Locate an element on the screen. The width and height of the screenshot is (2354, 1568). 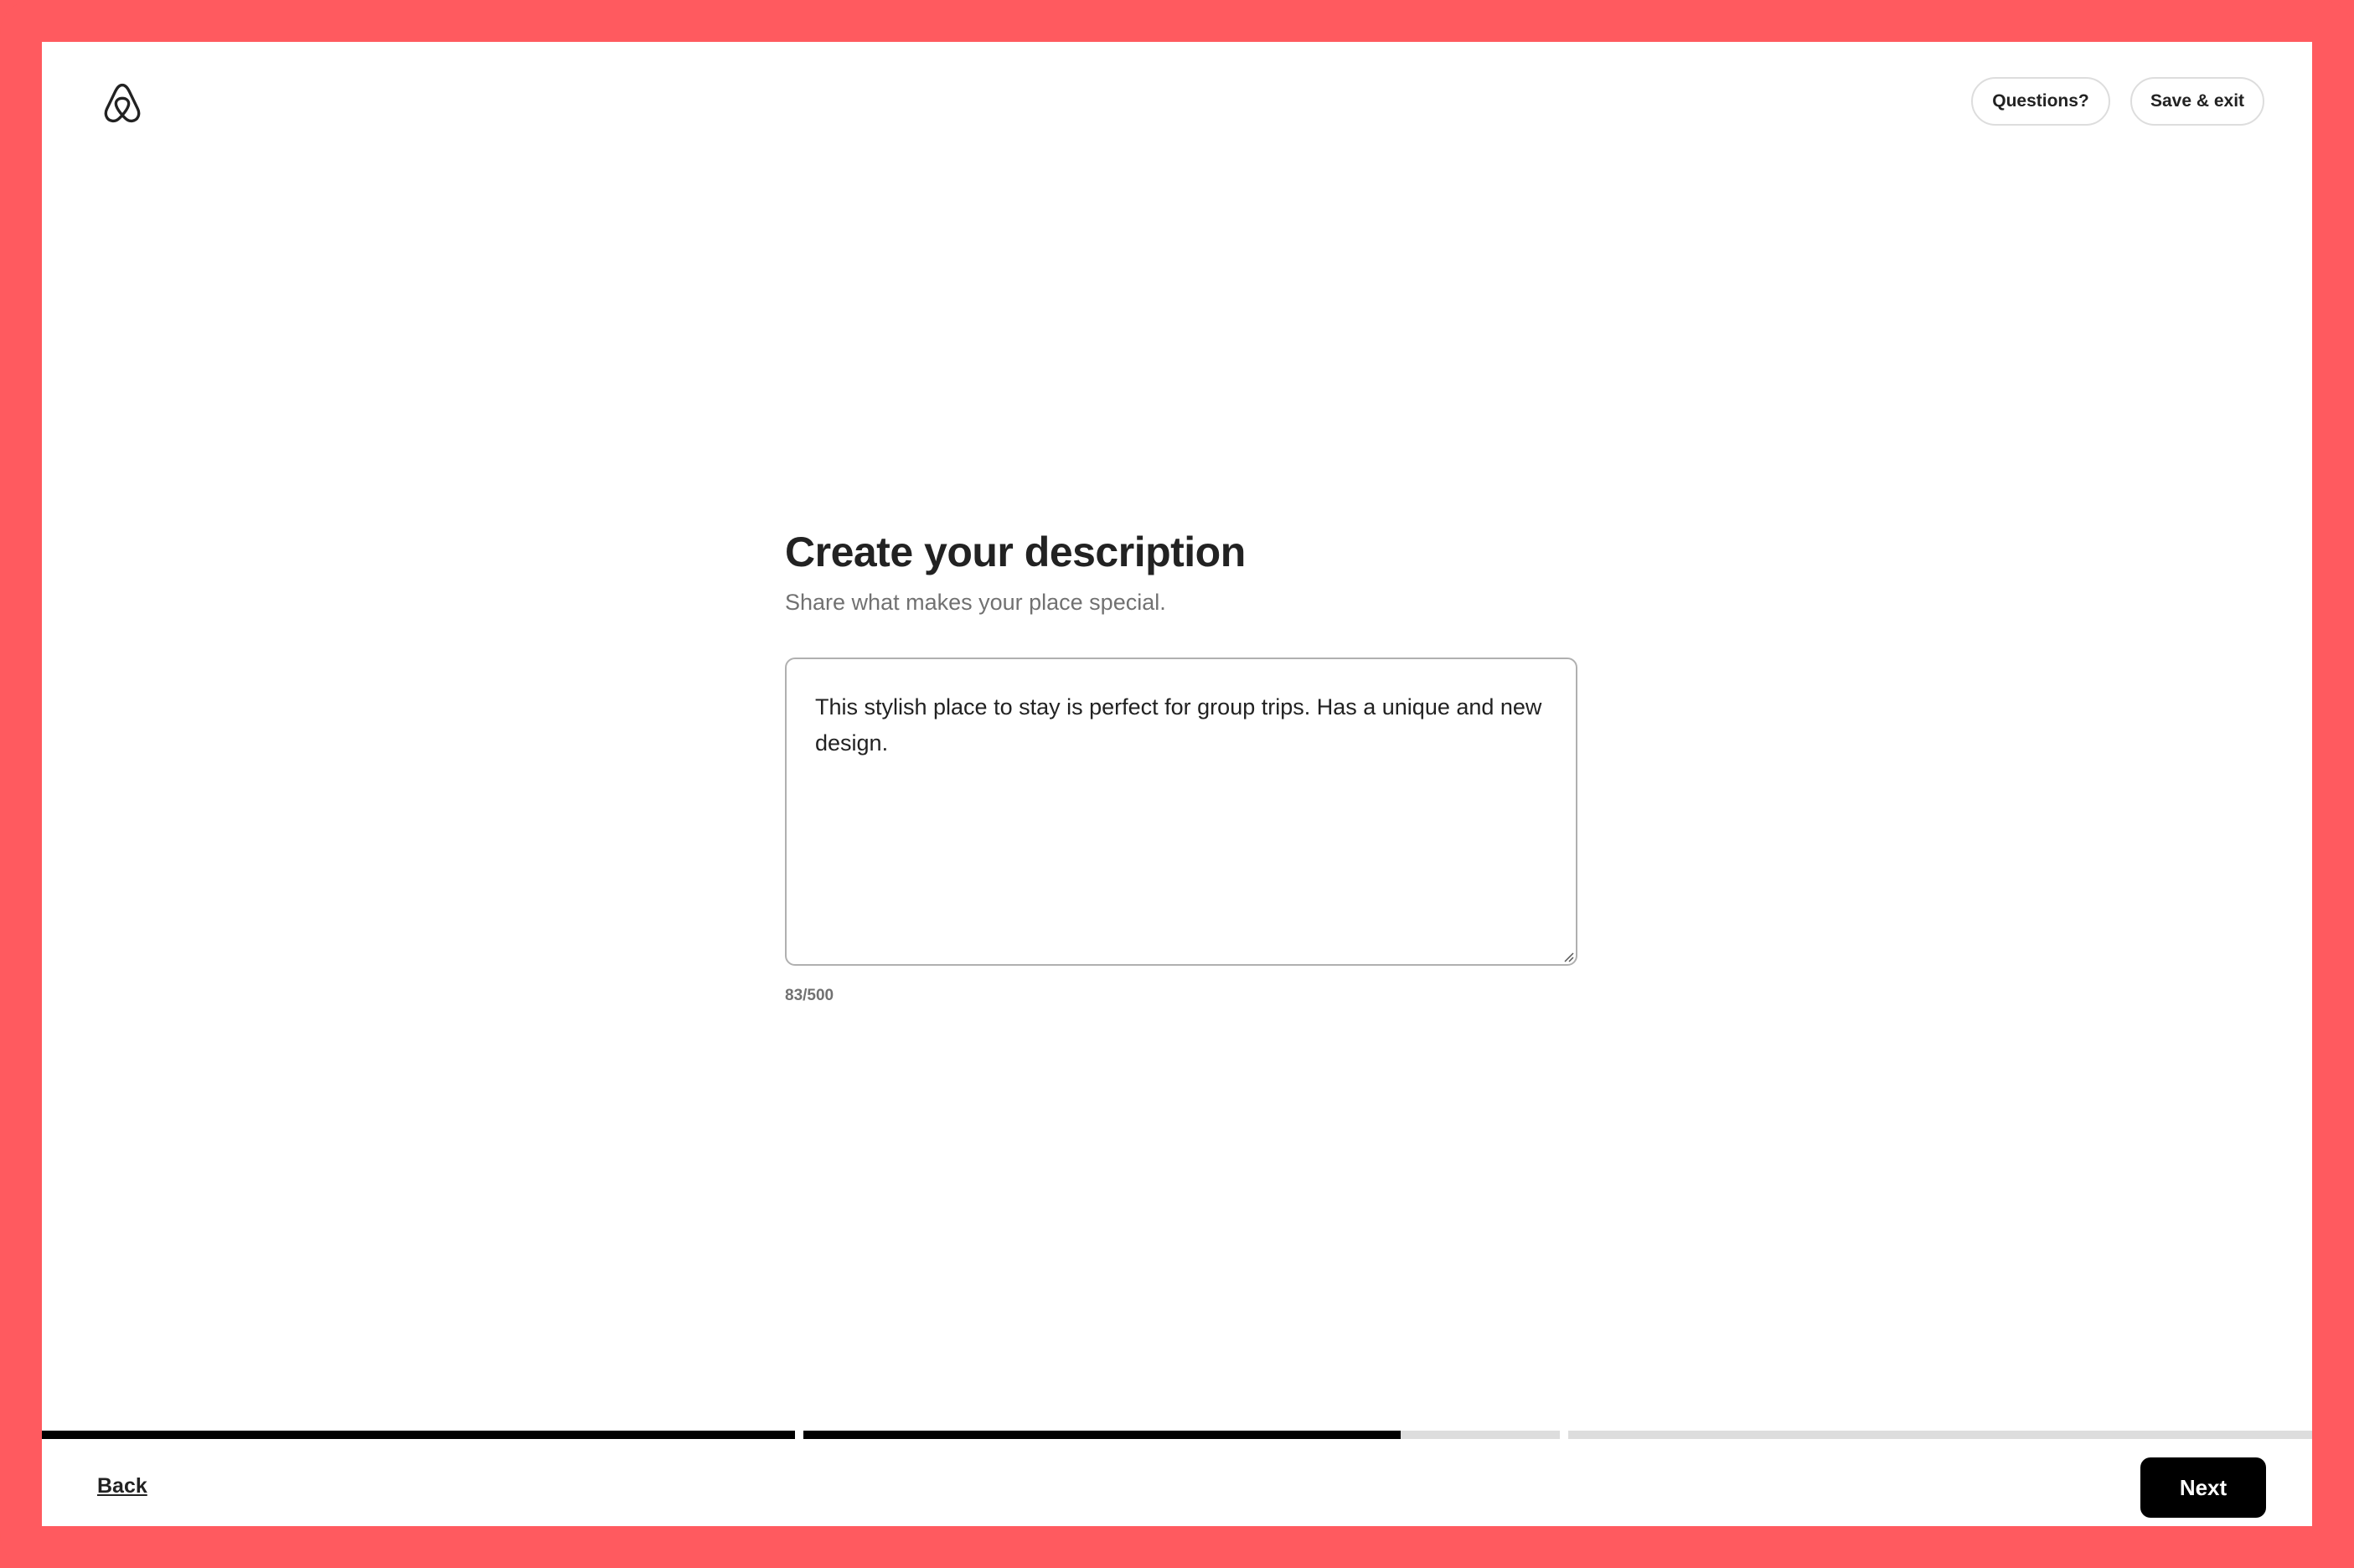
progress-step-2-fill is located at coordinates (1102, 1435).